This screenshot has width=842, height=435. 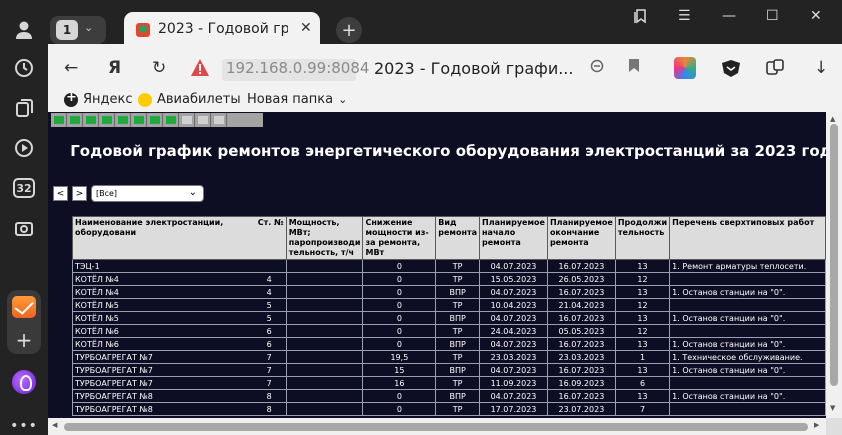 I want to click on alice-icon, so click(x=24, y=382).